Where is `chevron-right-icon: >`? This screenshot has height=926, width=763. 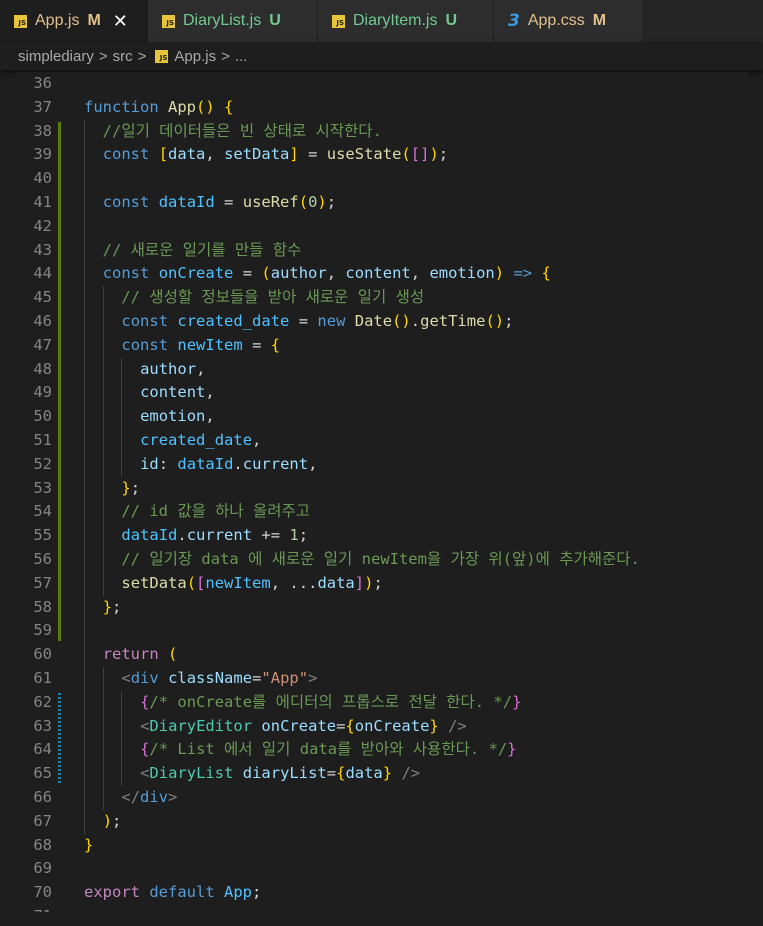 chevron-right-icon: > is located at coordinates (103, 56).